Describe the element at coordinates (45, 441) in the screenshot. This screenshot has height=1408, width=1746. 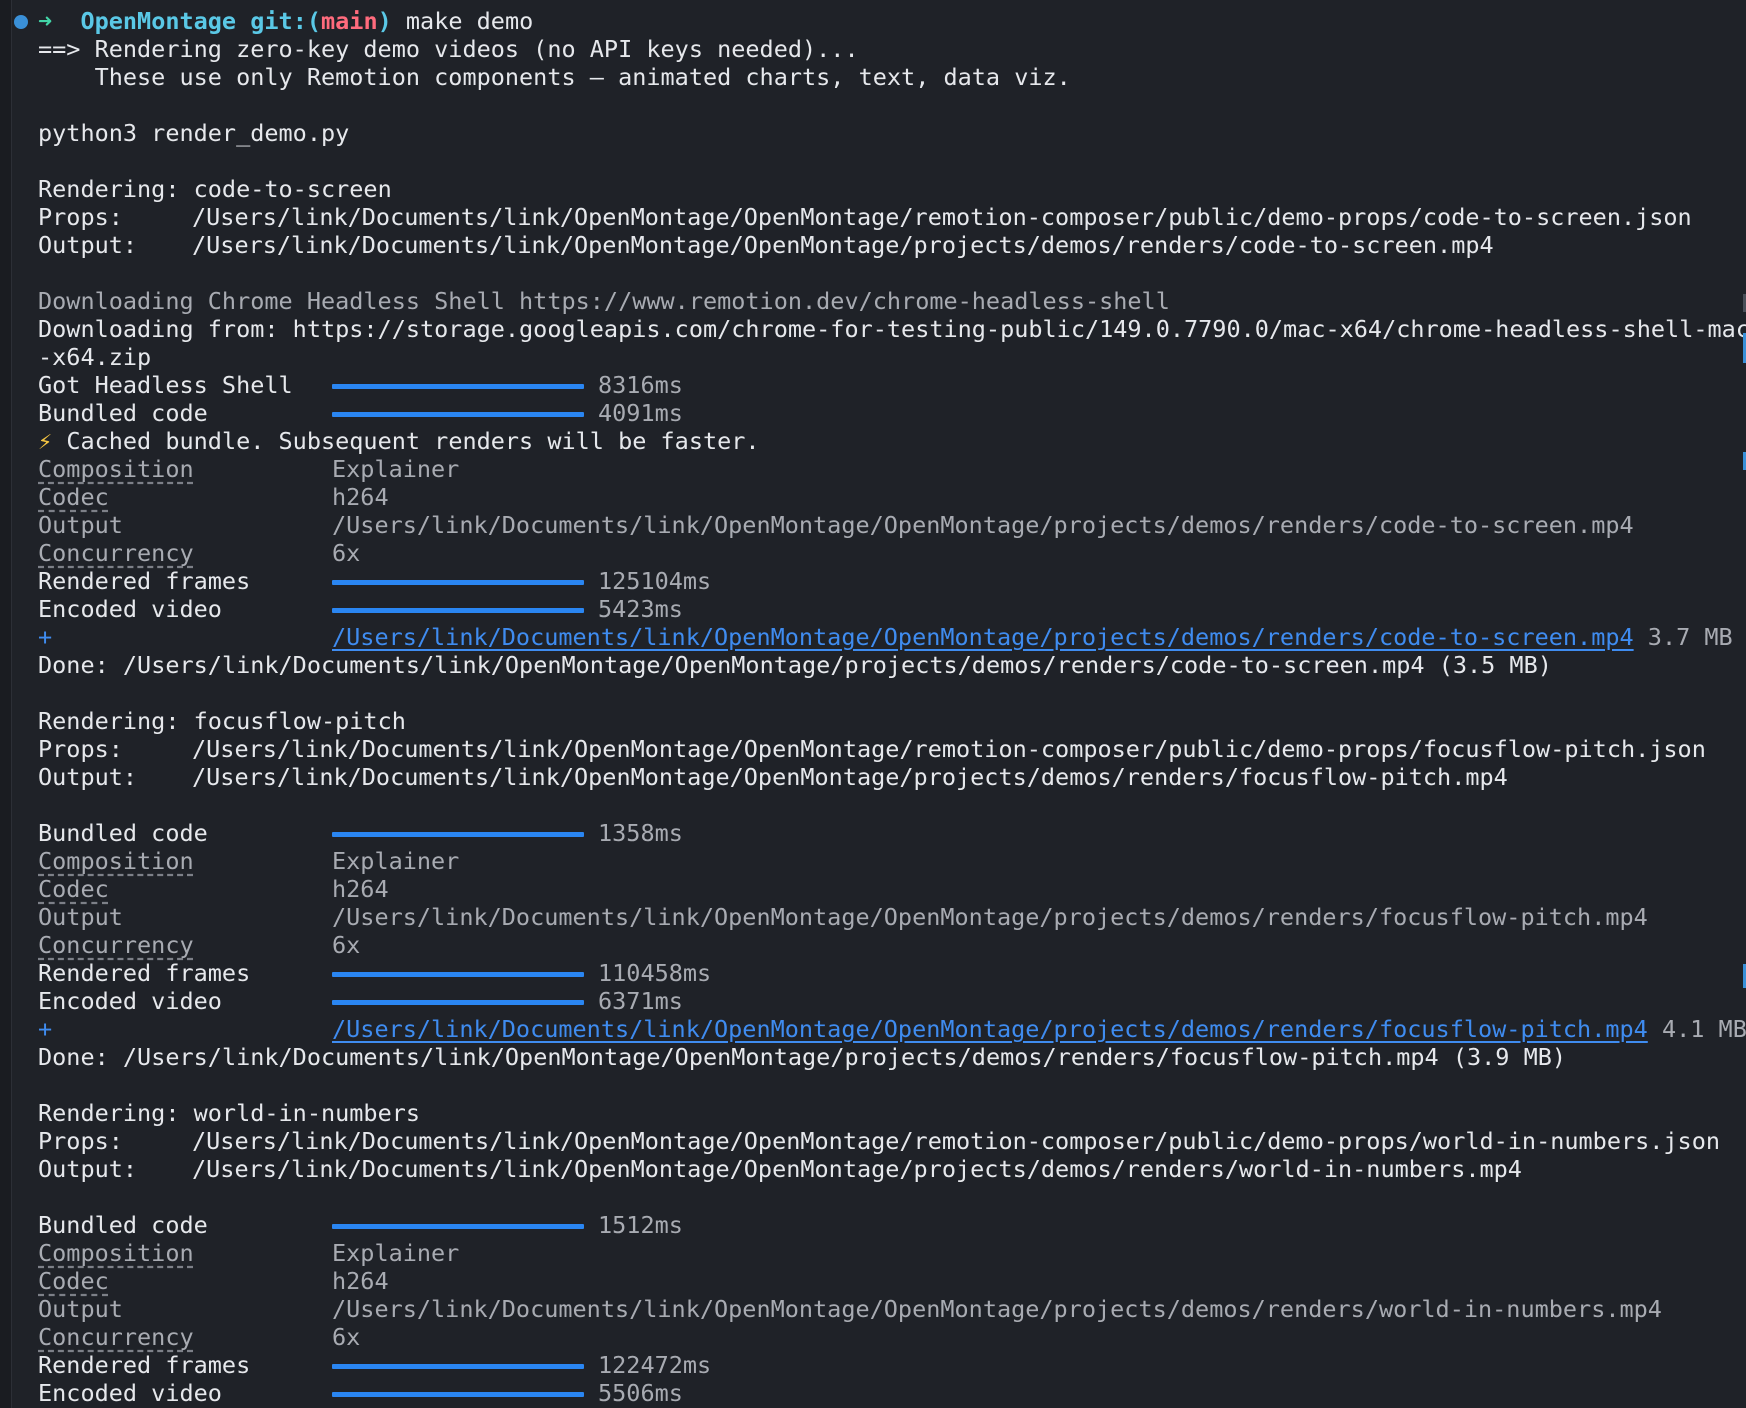
I see `lightning-icon: ⚡` at that location.